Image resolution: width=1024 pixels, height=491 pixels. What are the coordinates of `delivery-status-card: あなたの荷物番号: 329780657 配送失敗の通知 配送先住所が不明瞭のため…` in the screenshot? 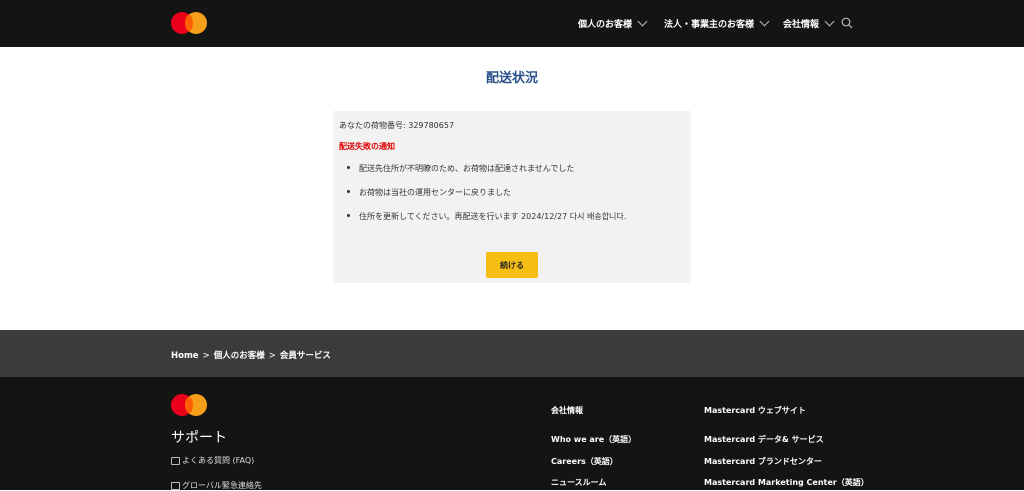 It's located at (512, 197).